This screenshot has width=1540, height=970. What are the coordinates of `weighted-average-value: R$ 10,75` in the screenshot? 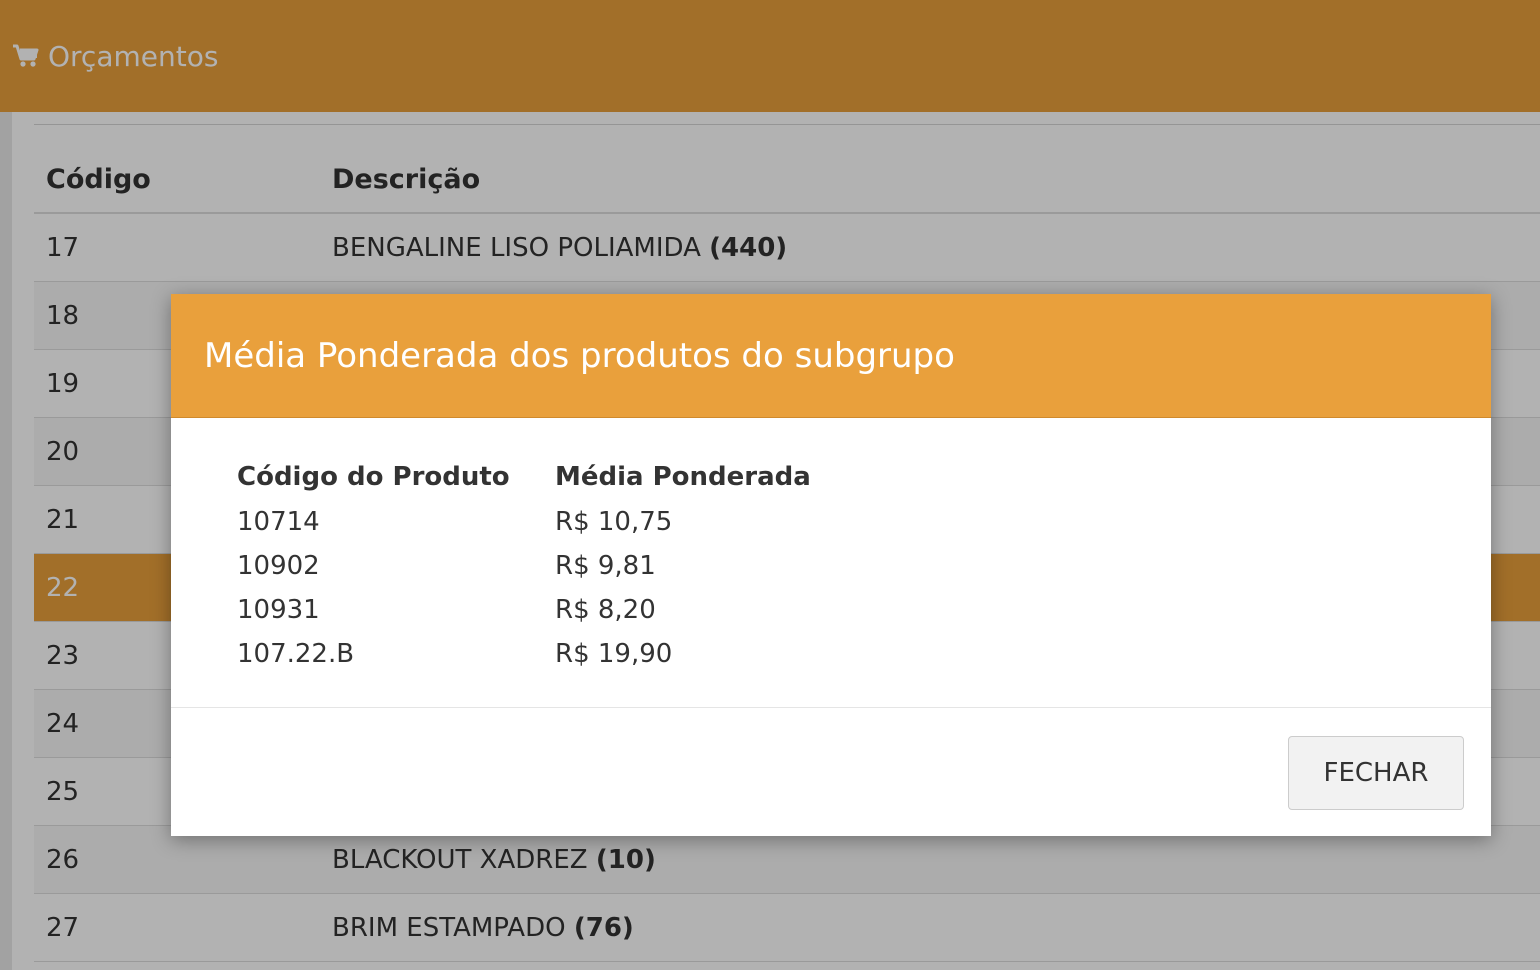 It's located at (614, 522).